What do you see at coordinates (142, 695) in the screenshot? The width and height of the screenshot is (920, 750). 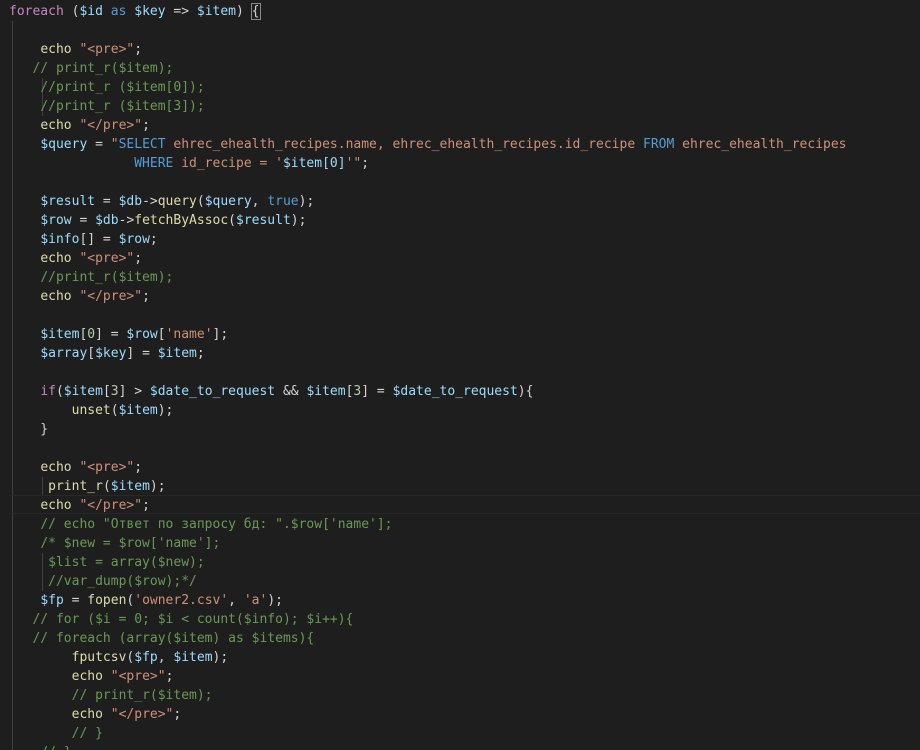 I see `code-token: // print_r($item);` at bounding box center [142, 695].